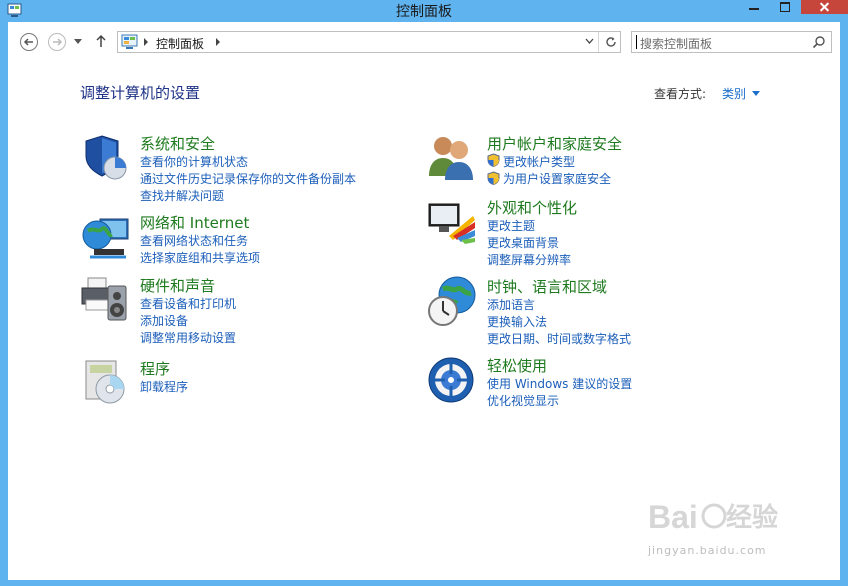 The image size is (848, 586). I want to click on link-devices-printers: 查看设备和打印机, so click(188, 303).